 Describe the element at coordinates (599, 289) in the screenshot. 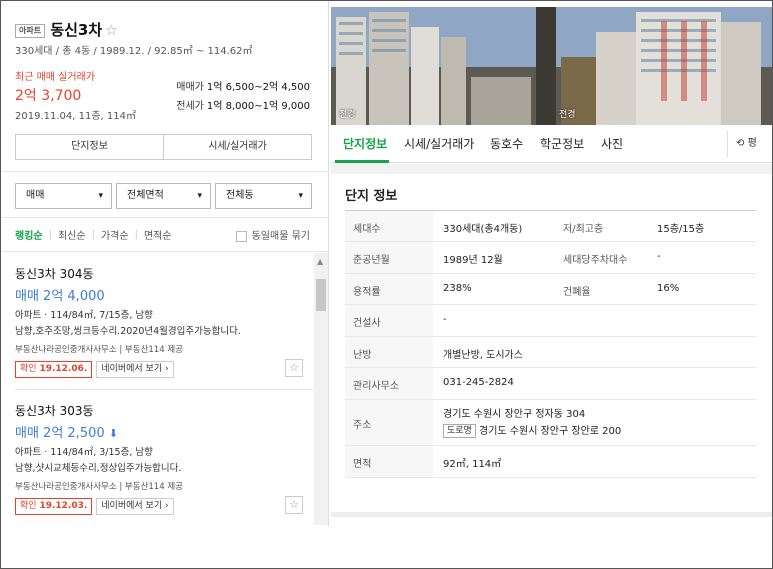

I see `table-header: 건폐율` at that location.